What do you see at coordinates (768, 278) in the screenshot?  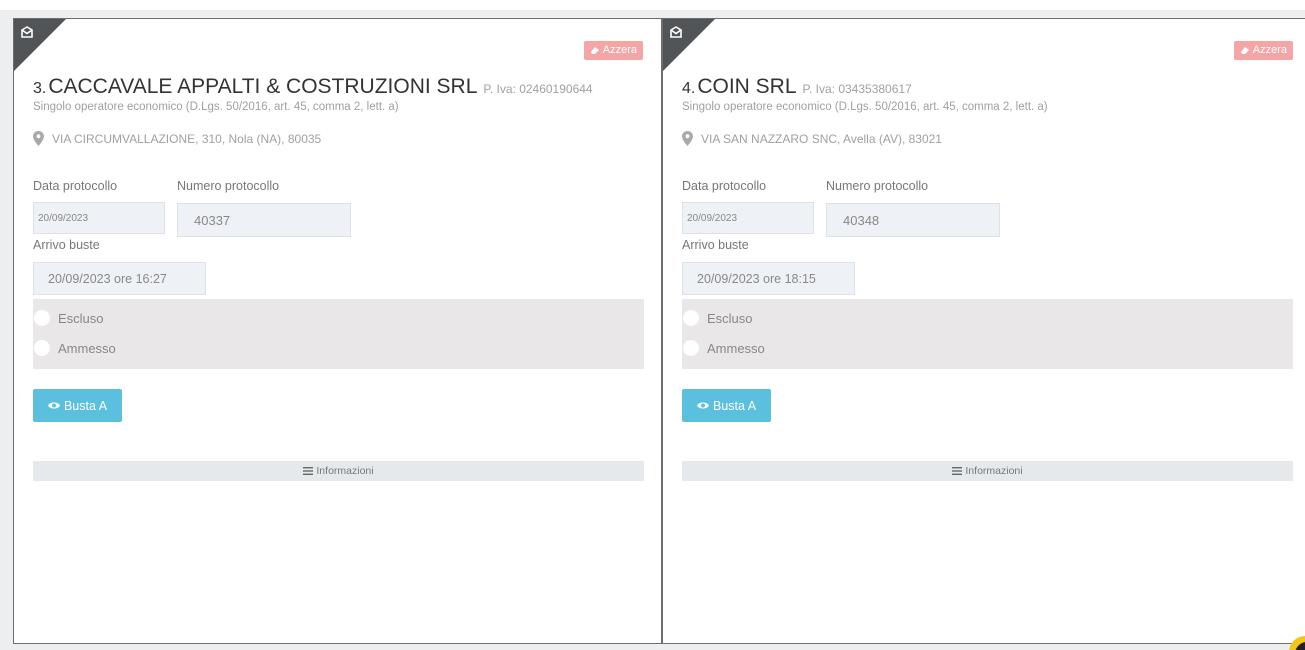 I see `arrivo-buste-field: 20/09/2023 ore 18:15` at bounding box center [768, 278].